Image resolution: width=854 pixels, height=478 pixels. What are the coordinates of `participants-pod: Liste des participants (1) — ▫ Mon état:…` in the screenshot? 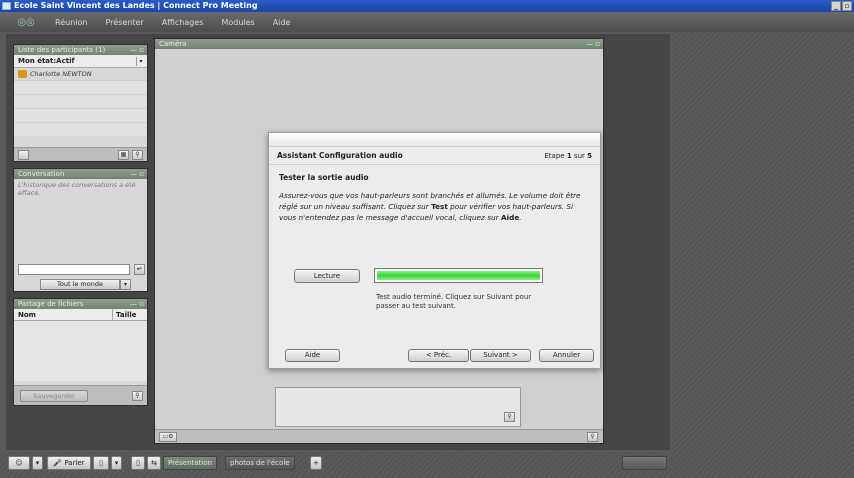 It's located at (80, 103).